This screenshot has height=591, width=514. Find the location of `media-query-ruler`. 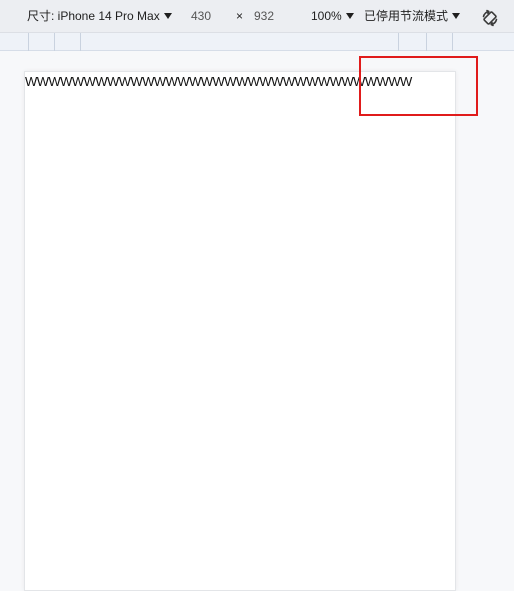

media-query-ruler is located at coordinates (257, 42).